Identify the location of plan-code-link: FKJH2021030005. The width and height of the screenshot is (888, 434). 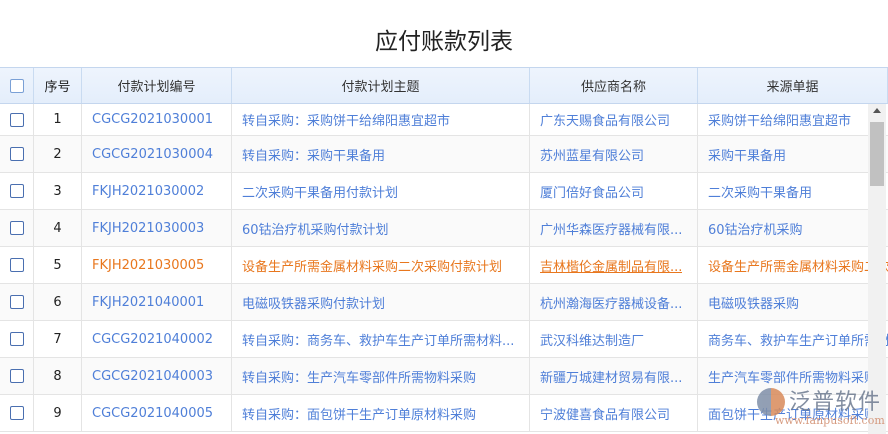
(148, 265).